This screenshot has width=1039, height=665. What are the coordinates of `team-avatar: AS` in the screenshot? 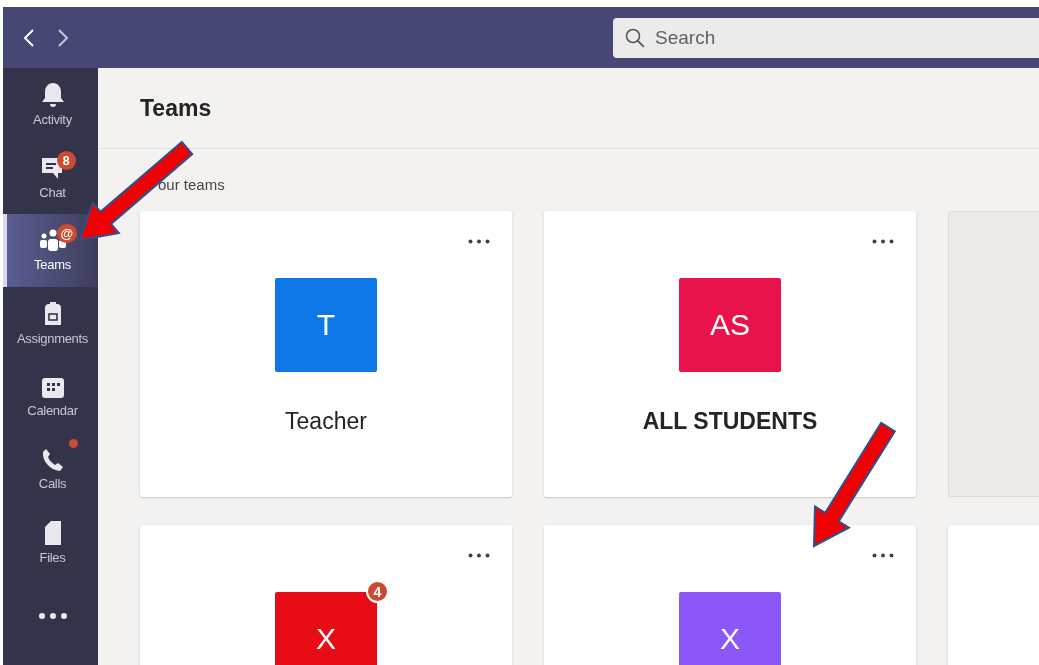 It's located at (730, 325).